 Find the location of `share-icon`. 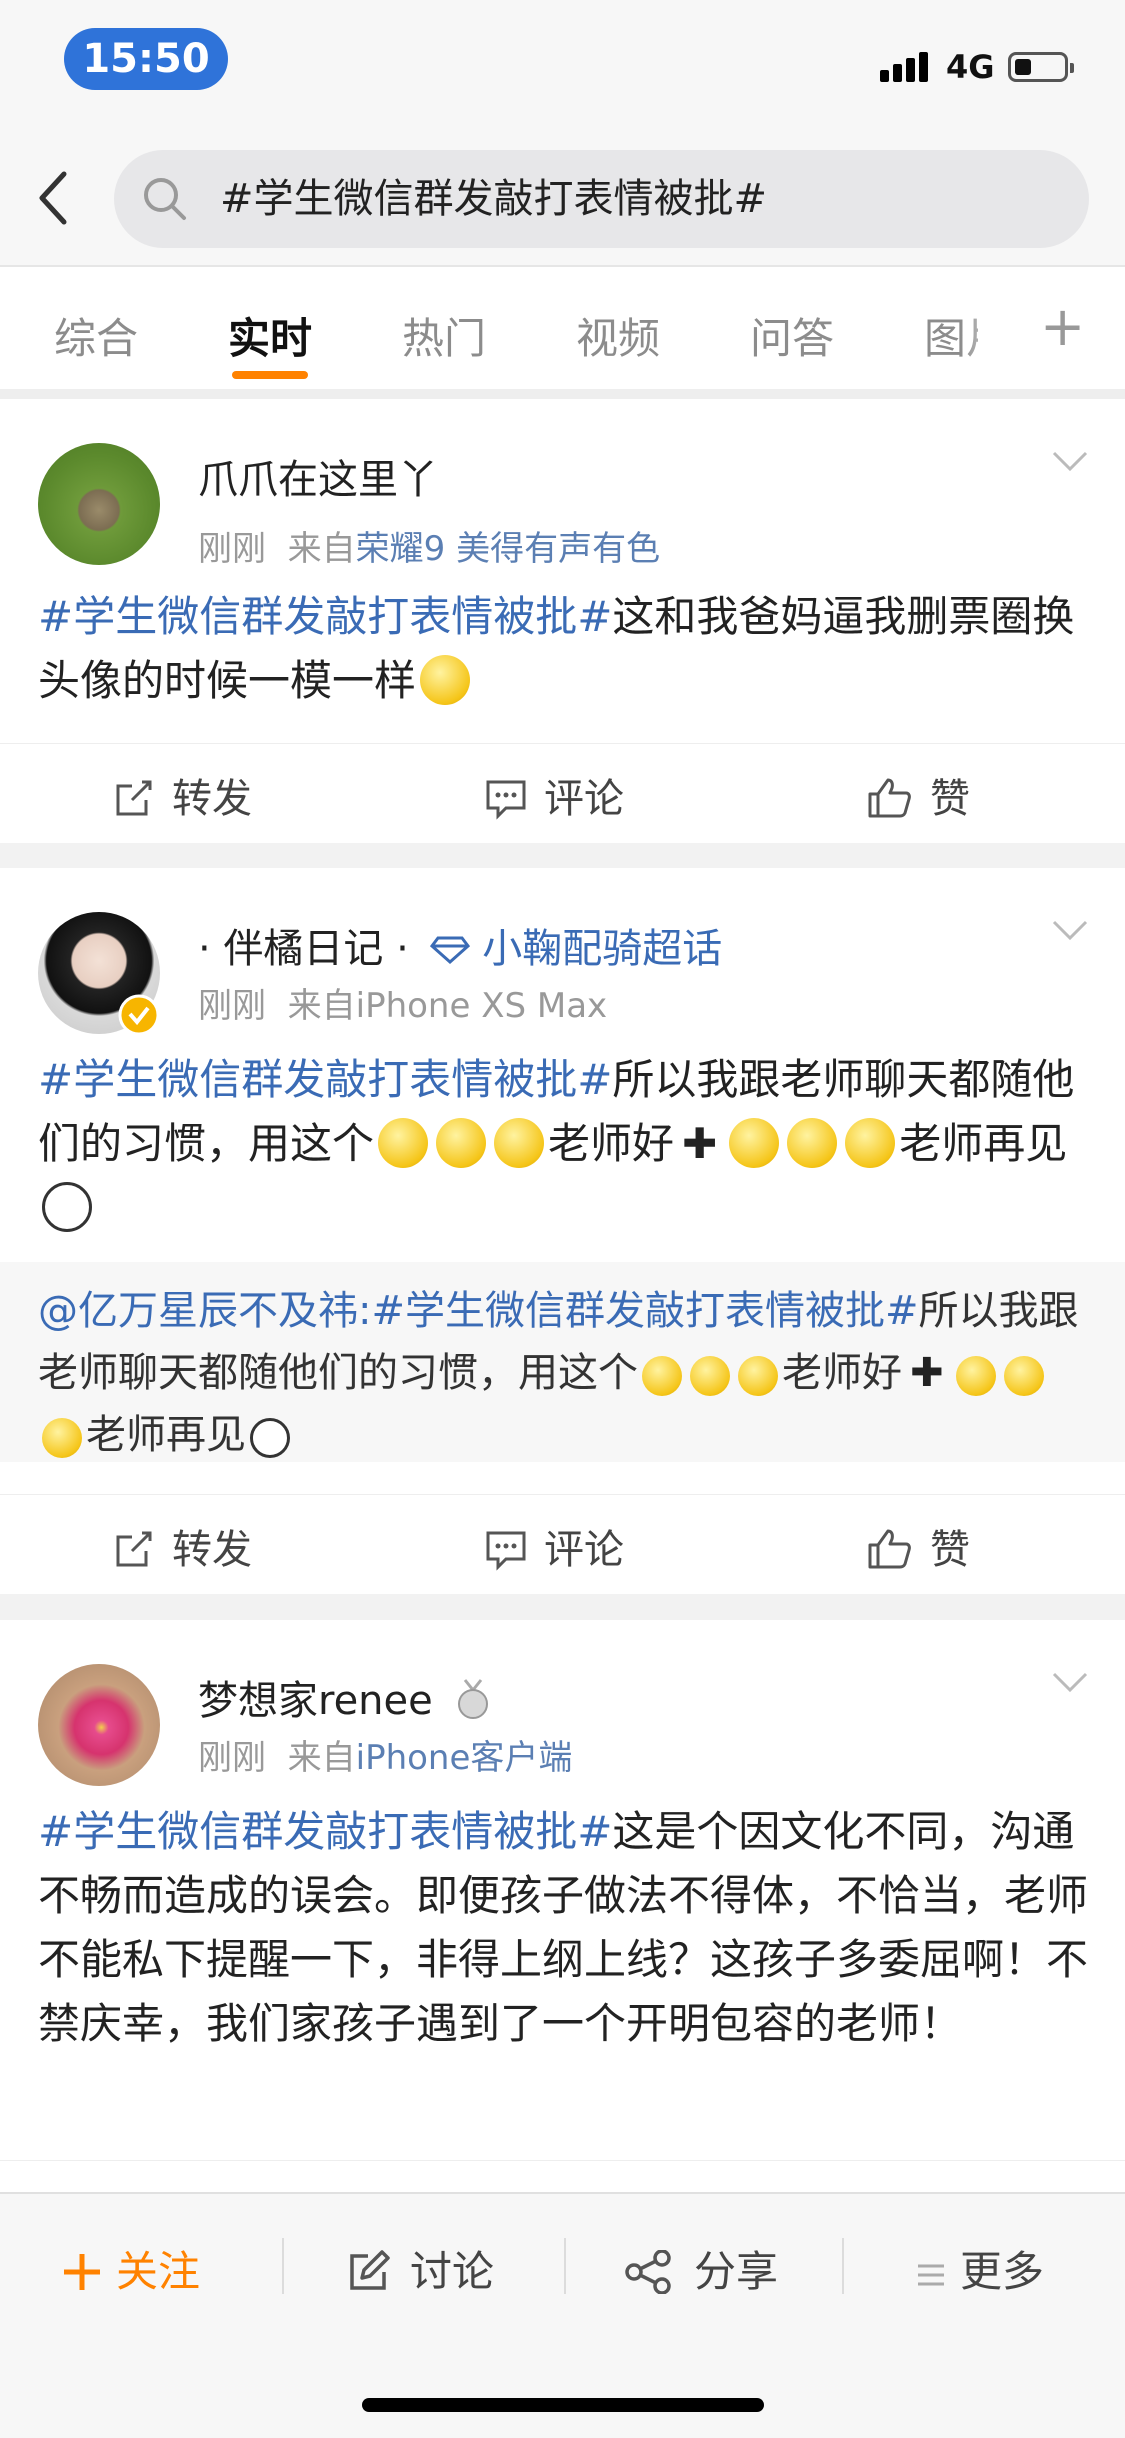

share-icon is located at coordinates (648, 2272).